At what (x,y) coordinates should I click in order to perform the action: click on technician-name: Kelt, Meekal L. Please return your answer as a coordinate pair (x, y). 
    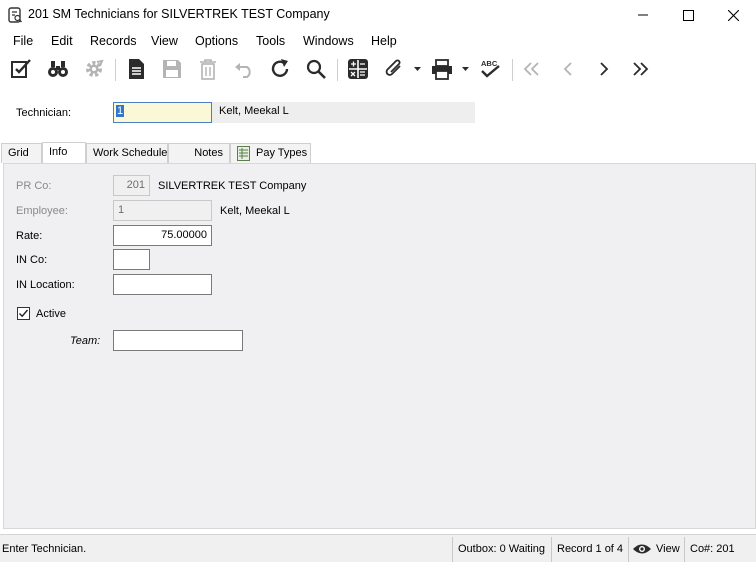
    Looking at the image, I should click on (343, 112).